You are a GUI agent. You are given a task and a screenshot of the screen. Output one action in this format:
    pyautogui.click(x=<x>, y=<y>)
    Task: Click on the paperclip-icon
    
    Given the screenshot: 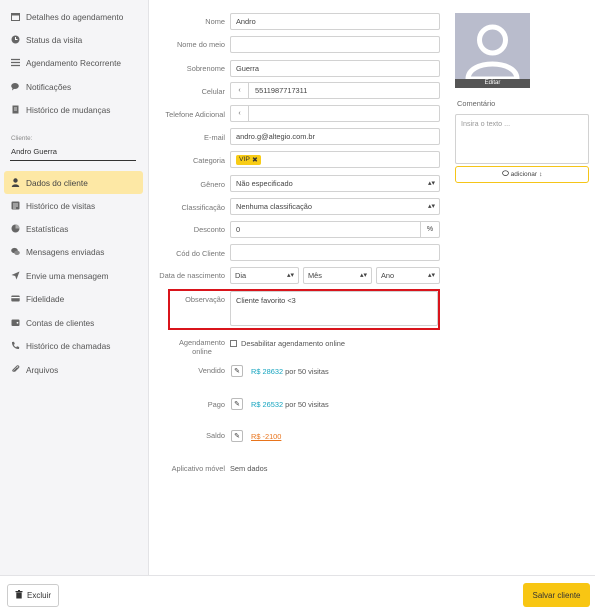 What is the action you would take?
    pyautogui.click(x=15, y=369)
    